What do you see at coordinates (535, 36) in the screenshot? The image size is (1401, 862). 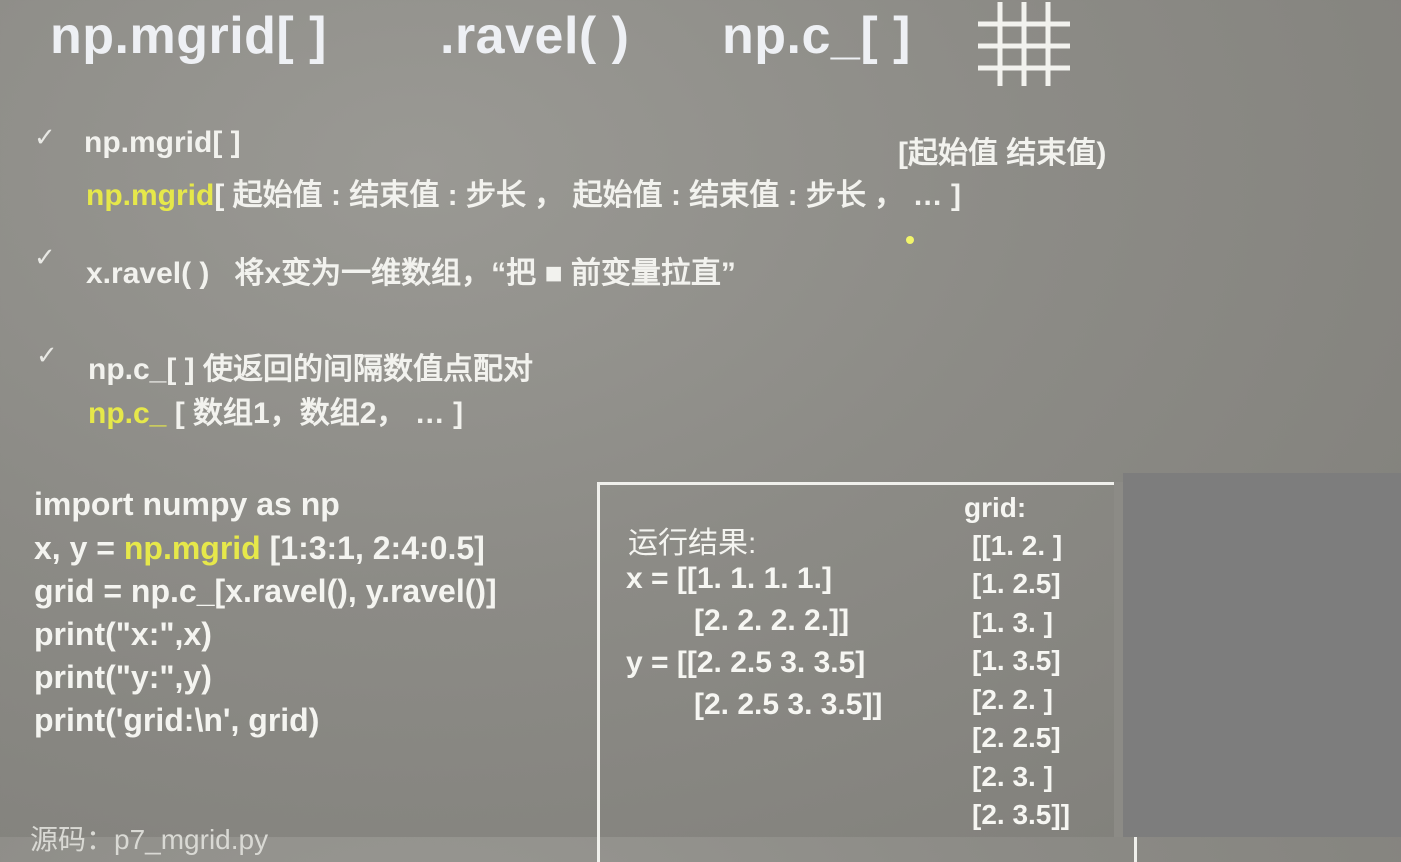 I see `title-ravel: .ravel( )` at bounding box center [535, 36].